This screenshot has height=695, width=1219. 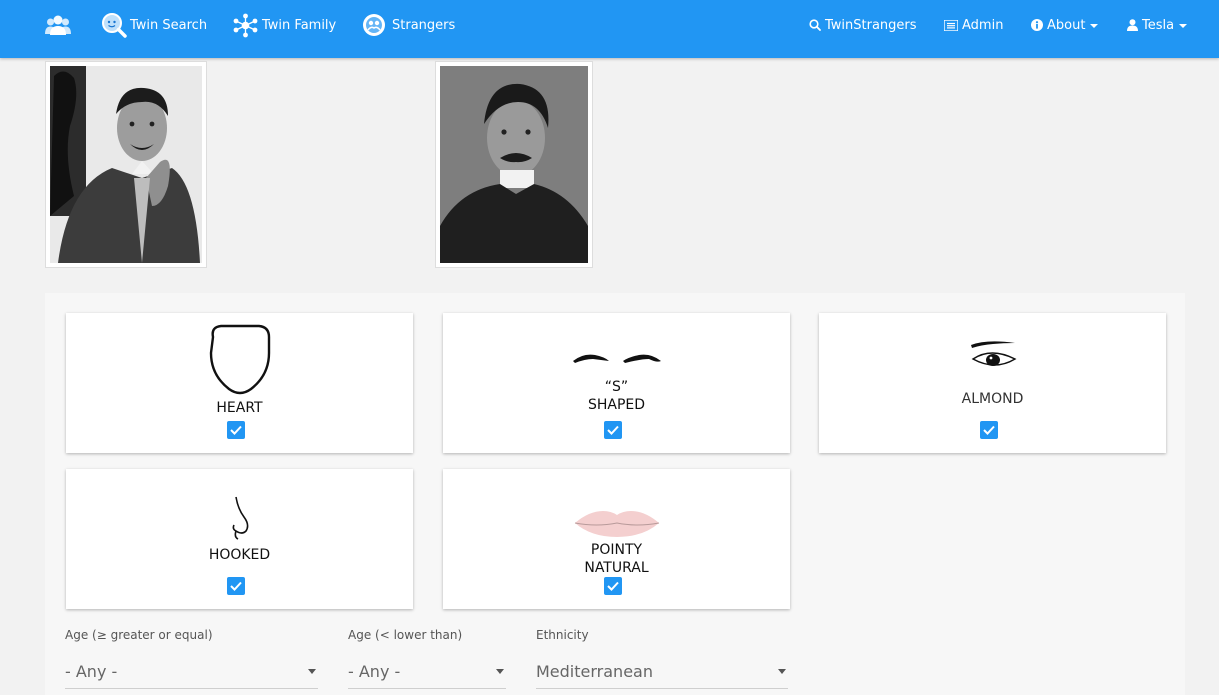 I want to click on feature-label: SHAPED, so click(x=616, y=405).